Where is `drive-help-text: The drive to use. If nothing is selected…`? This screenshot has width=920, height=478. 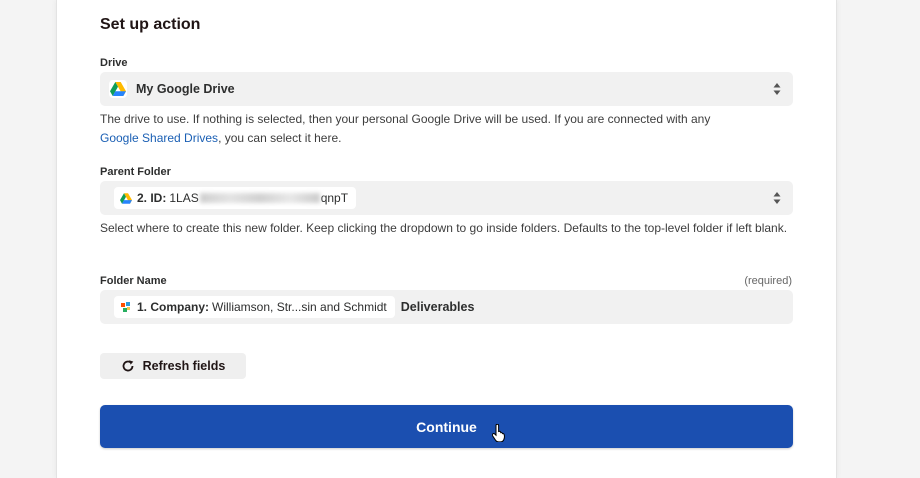 drive-help-text: The drive to use. If nothing is selected… is located at coordinates (446, 129).